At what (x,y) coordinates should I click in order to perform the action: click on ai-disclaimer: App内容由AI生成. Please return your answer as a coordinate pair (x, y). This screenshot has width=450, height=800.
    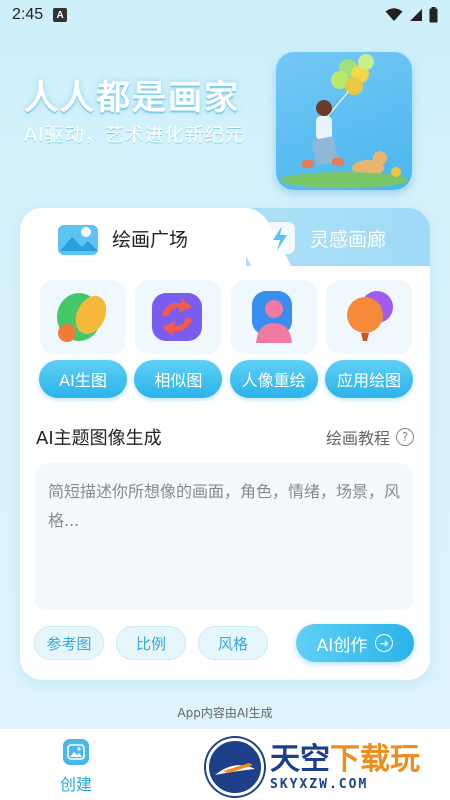
    Looking at the image, I should click on (225, 713).